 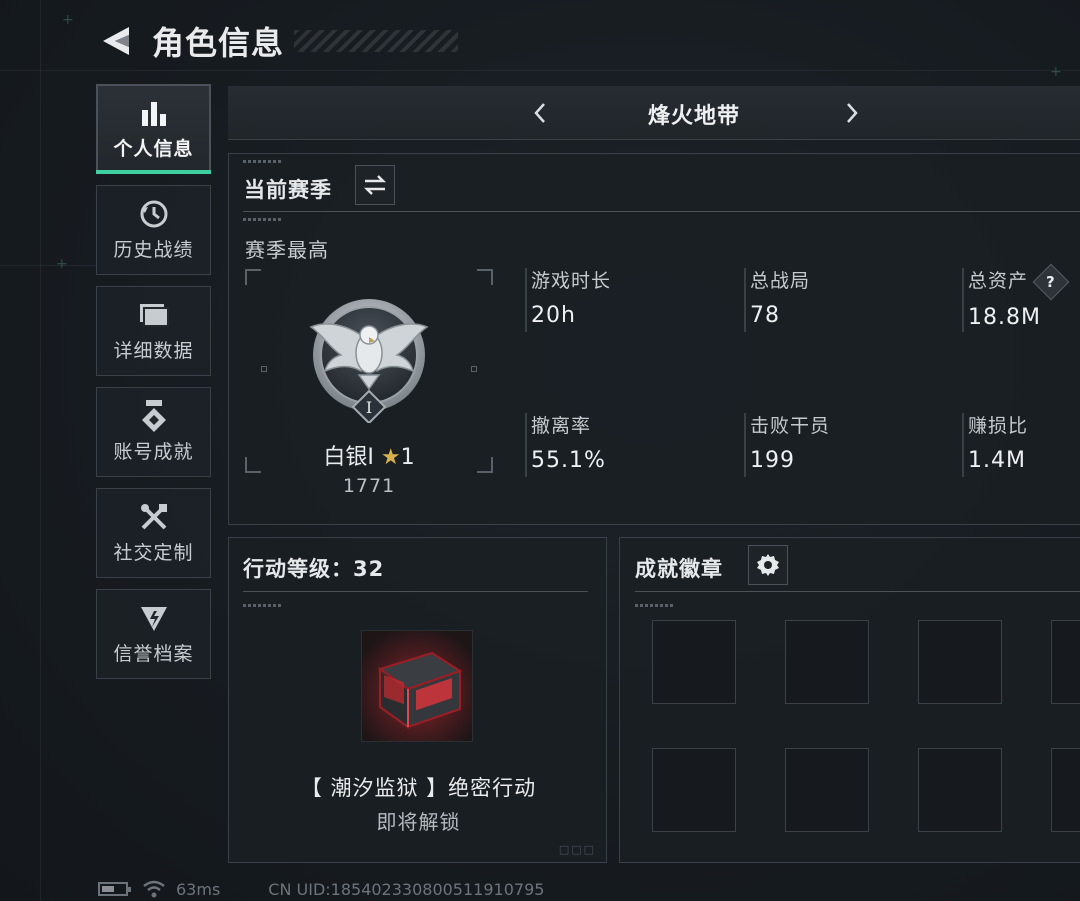 What do you see at coordinates (154, 315) in the screenshot?
I see `folder-icon` at bounding box center [154, 315].